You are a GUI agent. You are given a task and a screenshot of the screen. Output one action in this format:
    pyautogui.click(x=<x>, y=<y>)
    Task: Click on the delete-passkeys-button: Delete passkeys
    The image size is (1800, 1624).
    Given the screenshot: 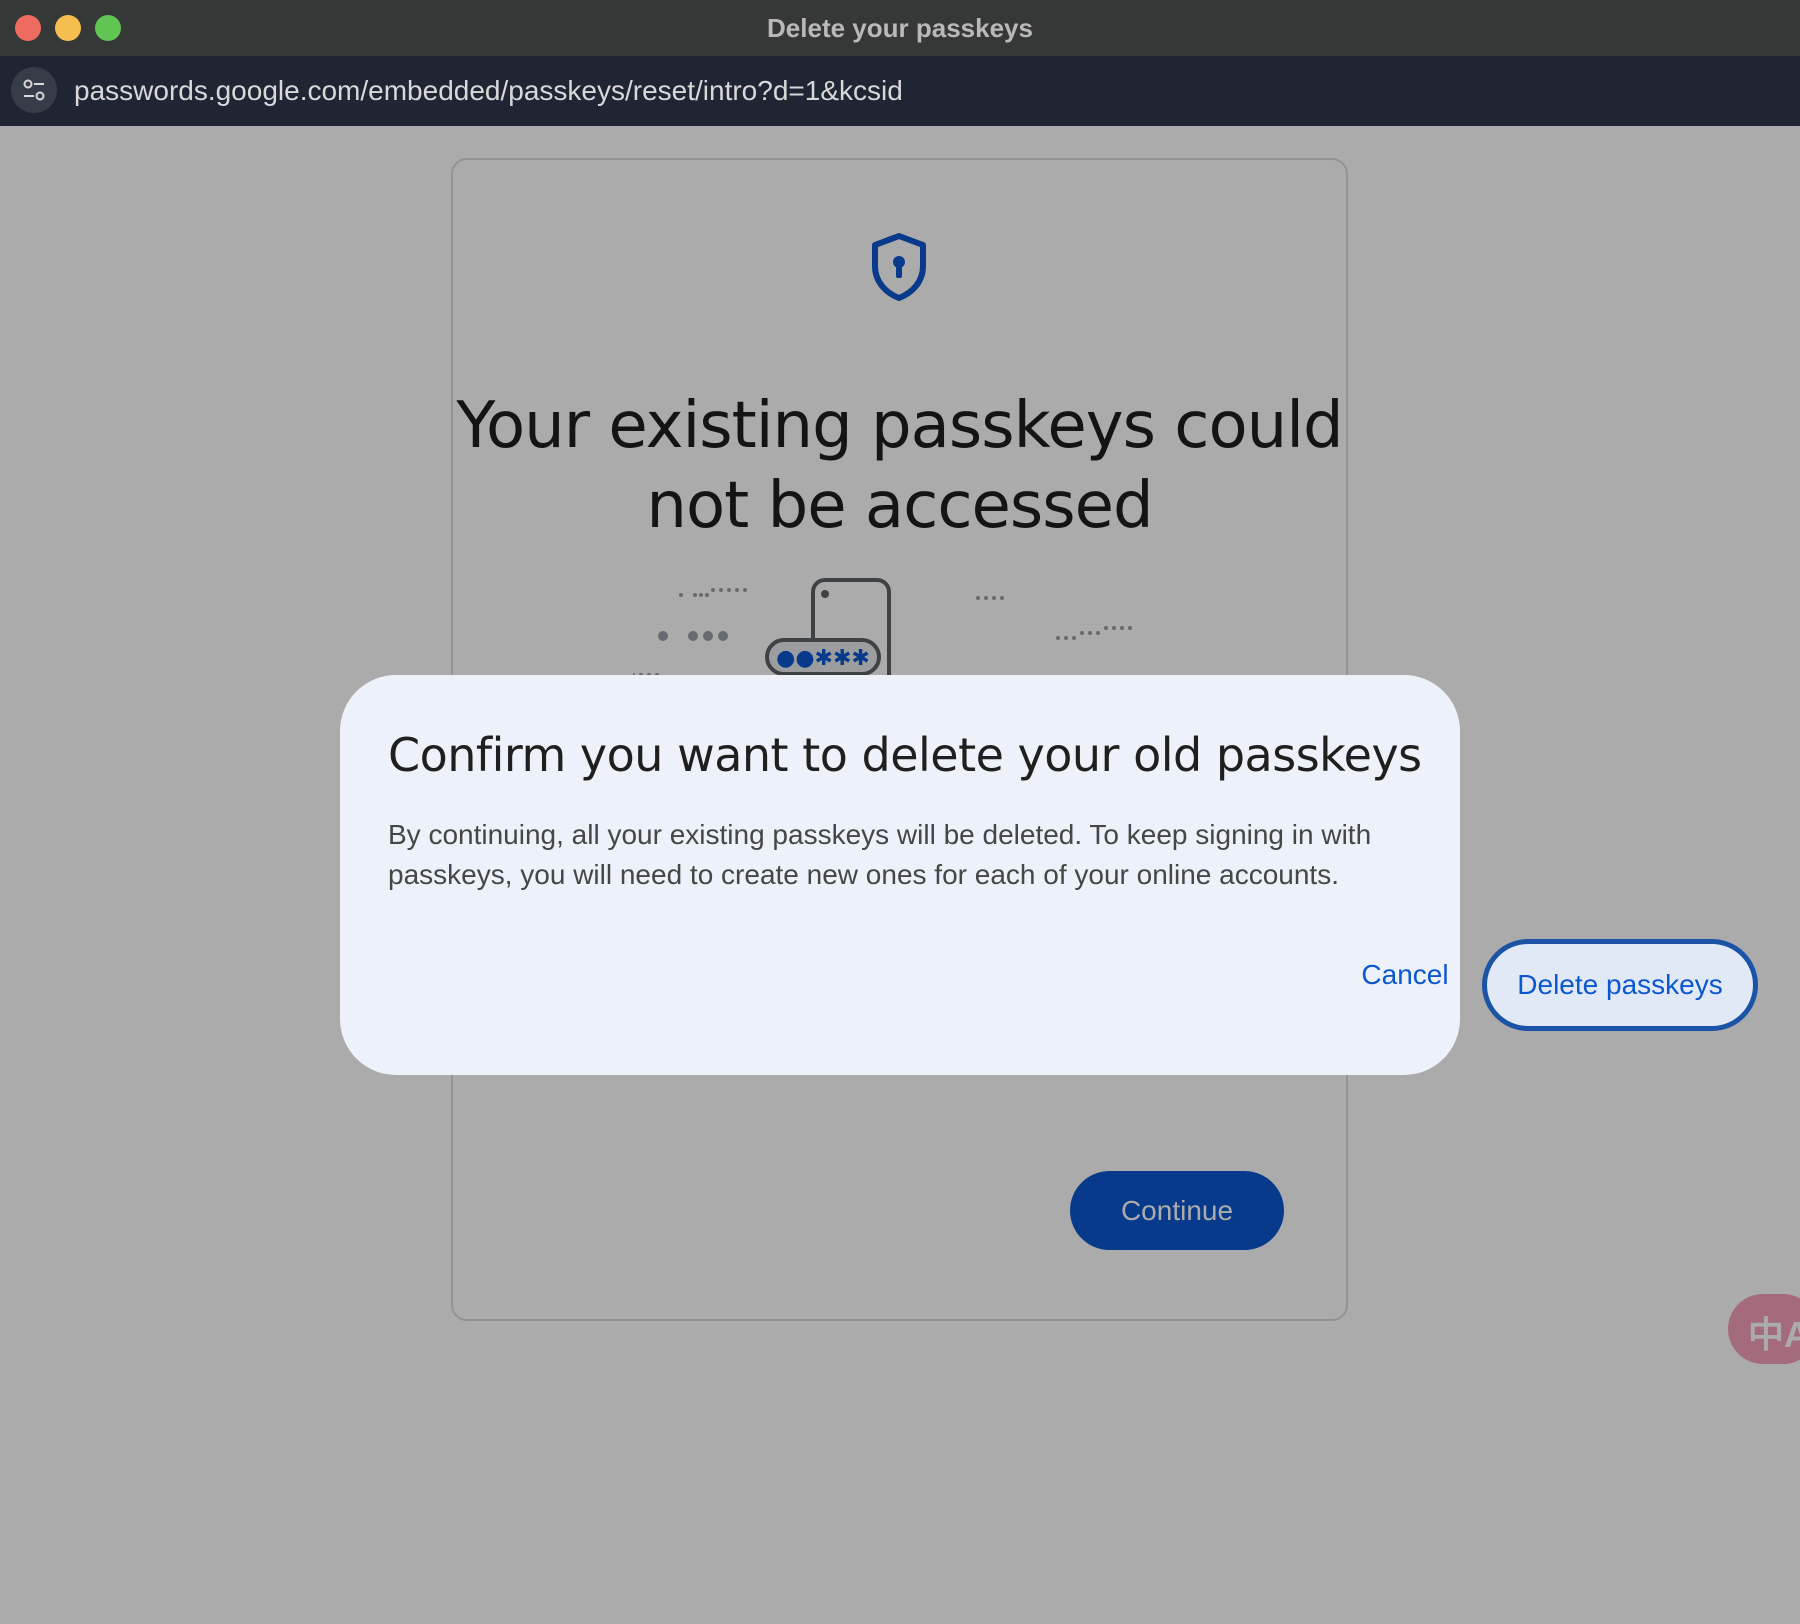 What is the action you would take?
    pyautogui.click(x=1620, y=985)
    